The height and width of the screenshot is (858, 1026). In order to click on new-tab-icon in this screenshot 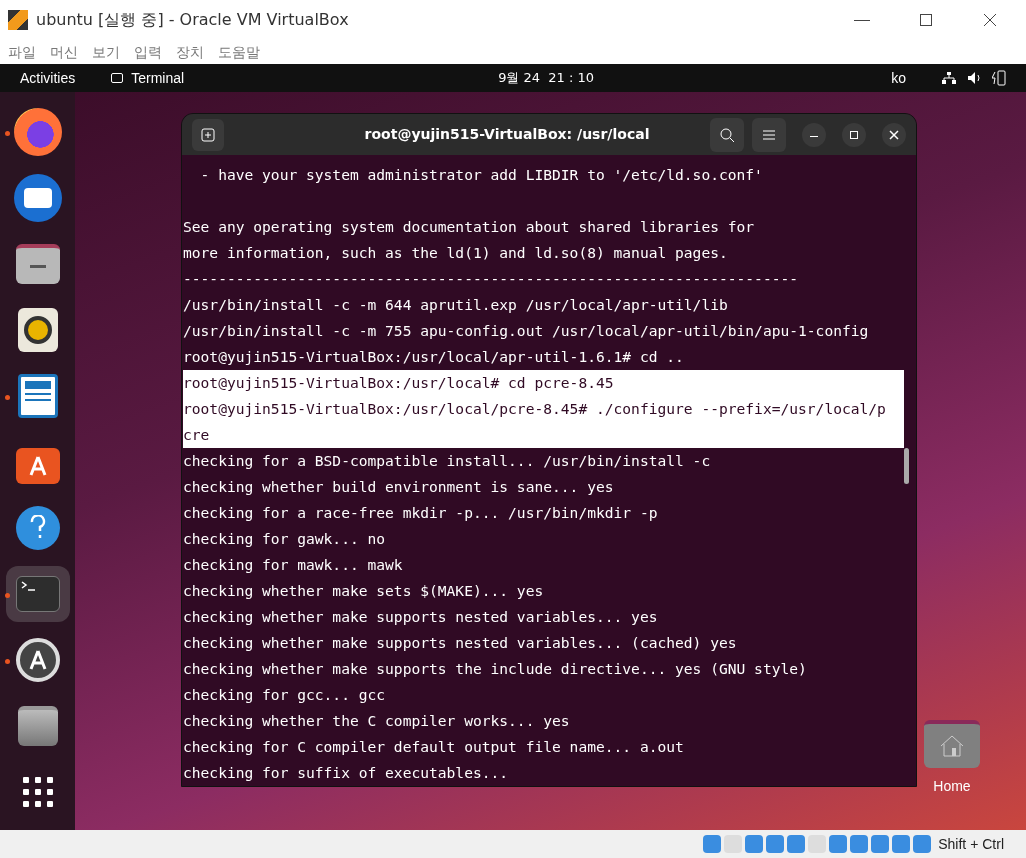, I will do `click(208, 134)`.